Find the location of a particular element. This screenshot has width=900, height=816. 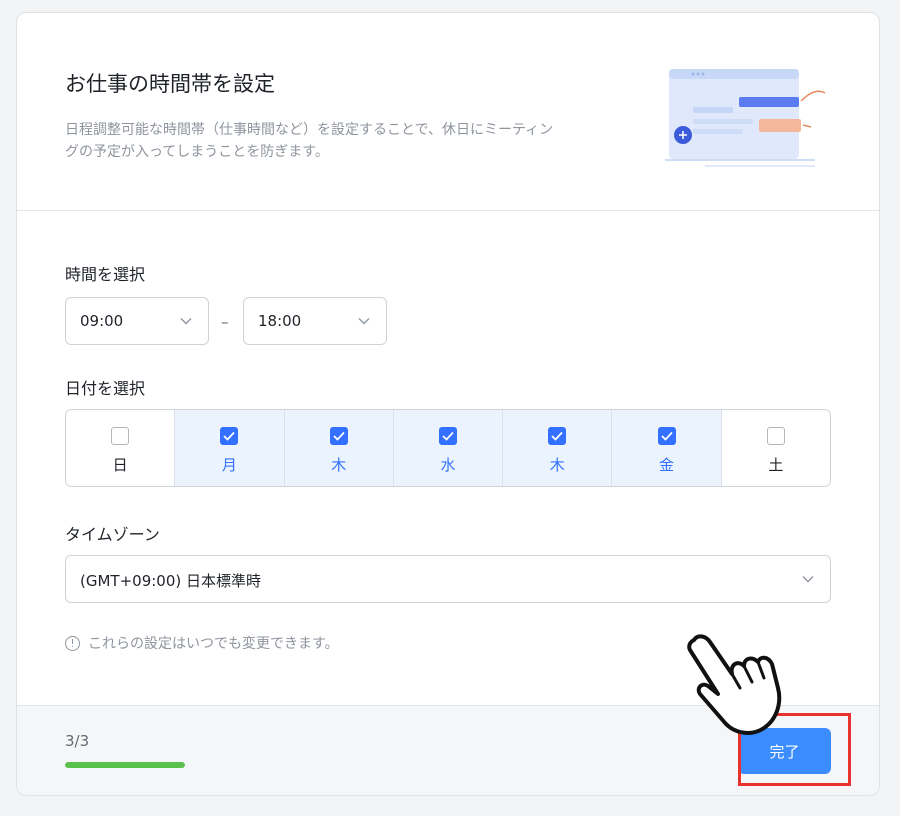

progress-fill is located at coordinates (125, 765).